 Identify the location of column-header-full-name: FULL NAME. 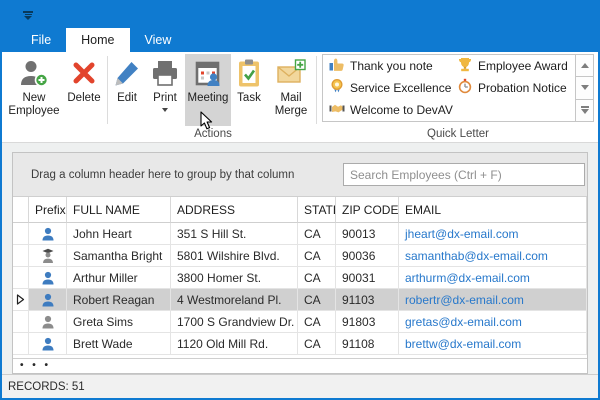
(119, 210).